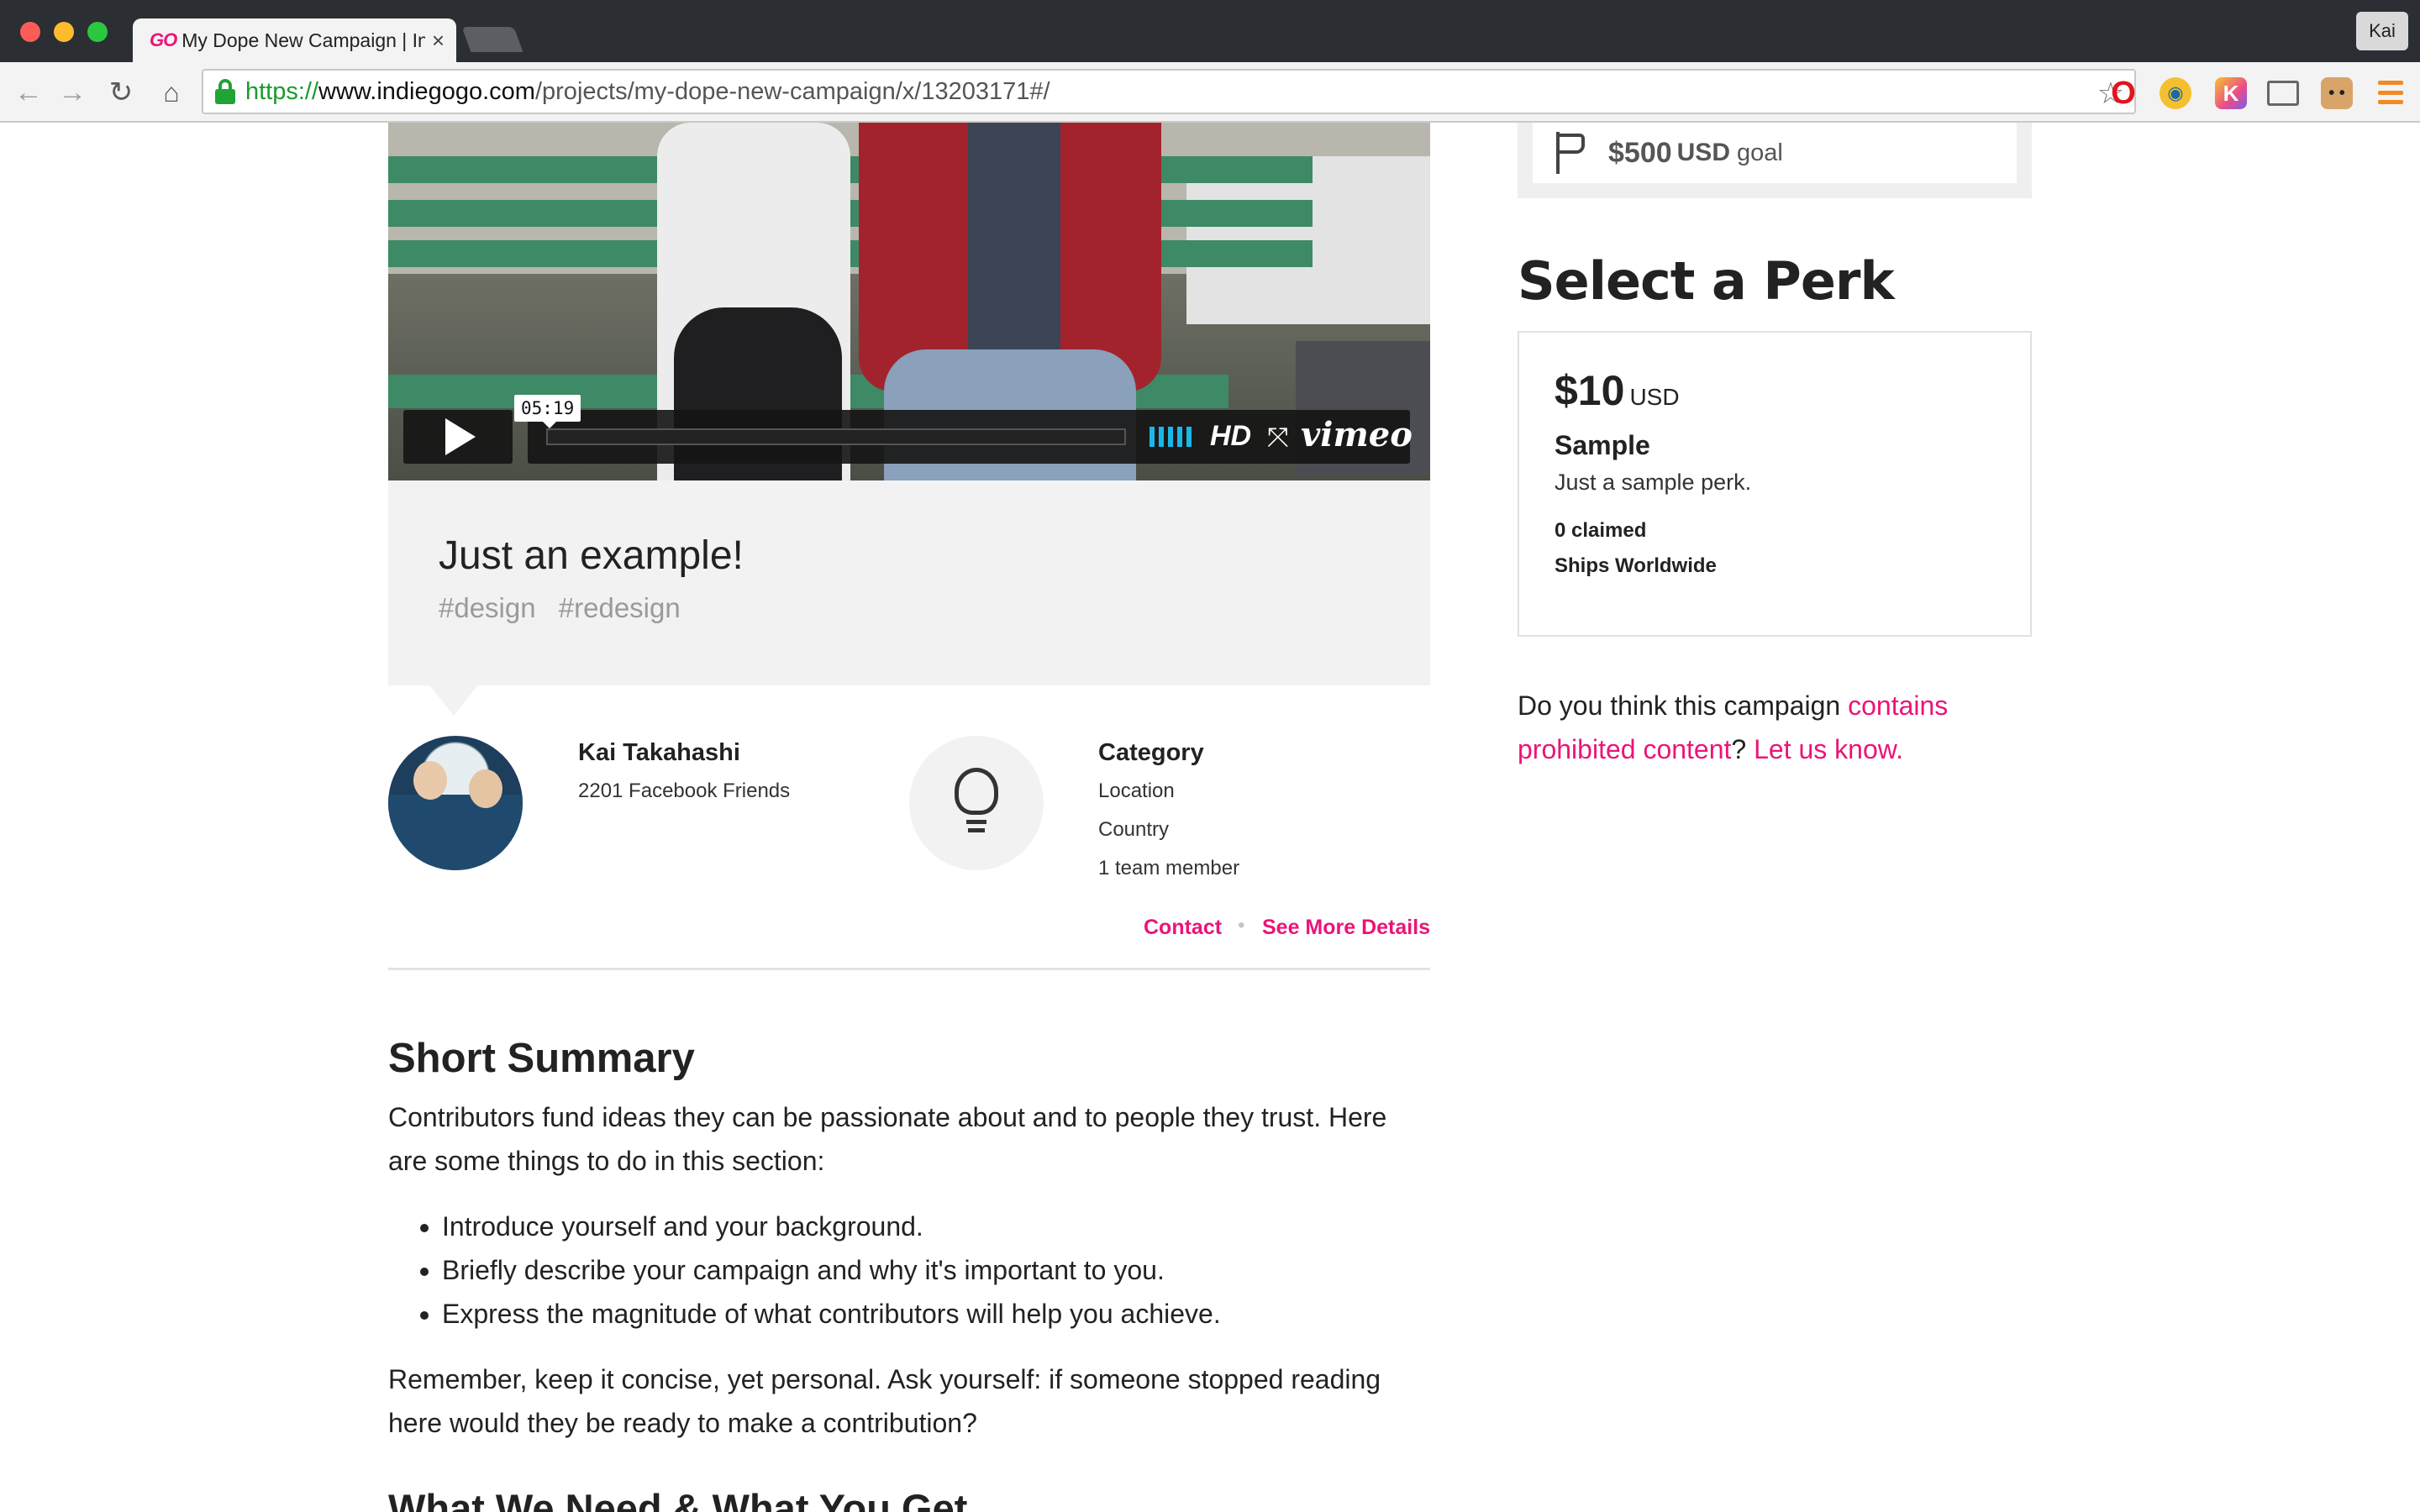  Describe the element at coordinates (1602, 445) in the screenshot. I see `perk-name: Sample` at that location.